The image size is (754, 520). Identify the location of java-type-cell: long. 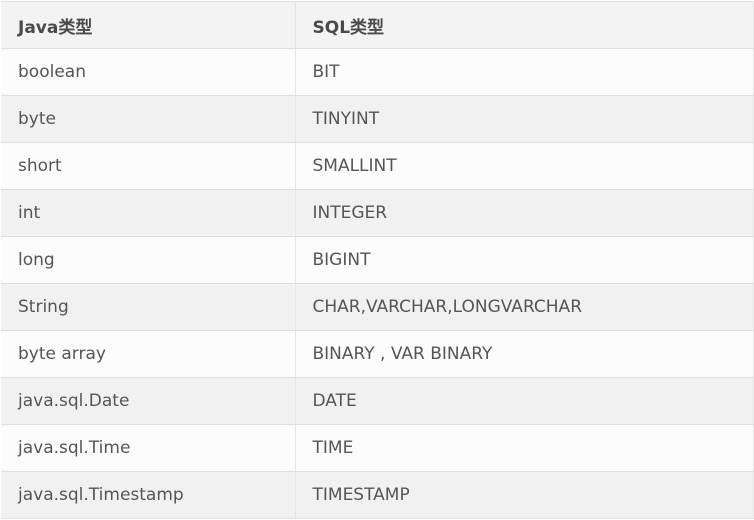
(148, 260).